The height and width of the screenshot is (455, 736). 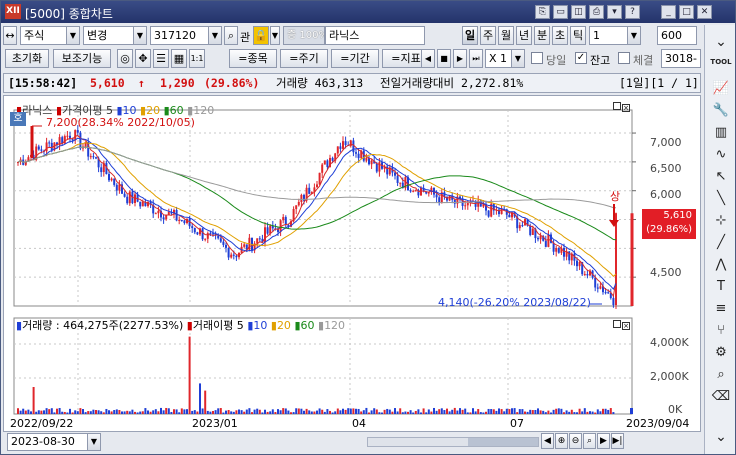 What do you see at coordinates (617, 441) in the screenshot?
I see `end-icon: ▶|` at bounding box center [617, 441].